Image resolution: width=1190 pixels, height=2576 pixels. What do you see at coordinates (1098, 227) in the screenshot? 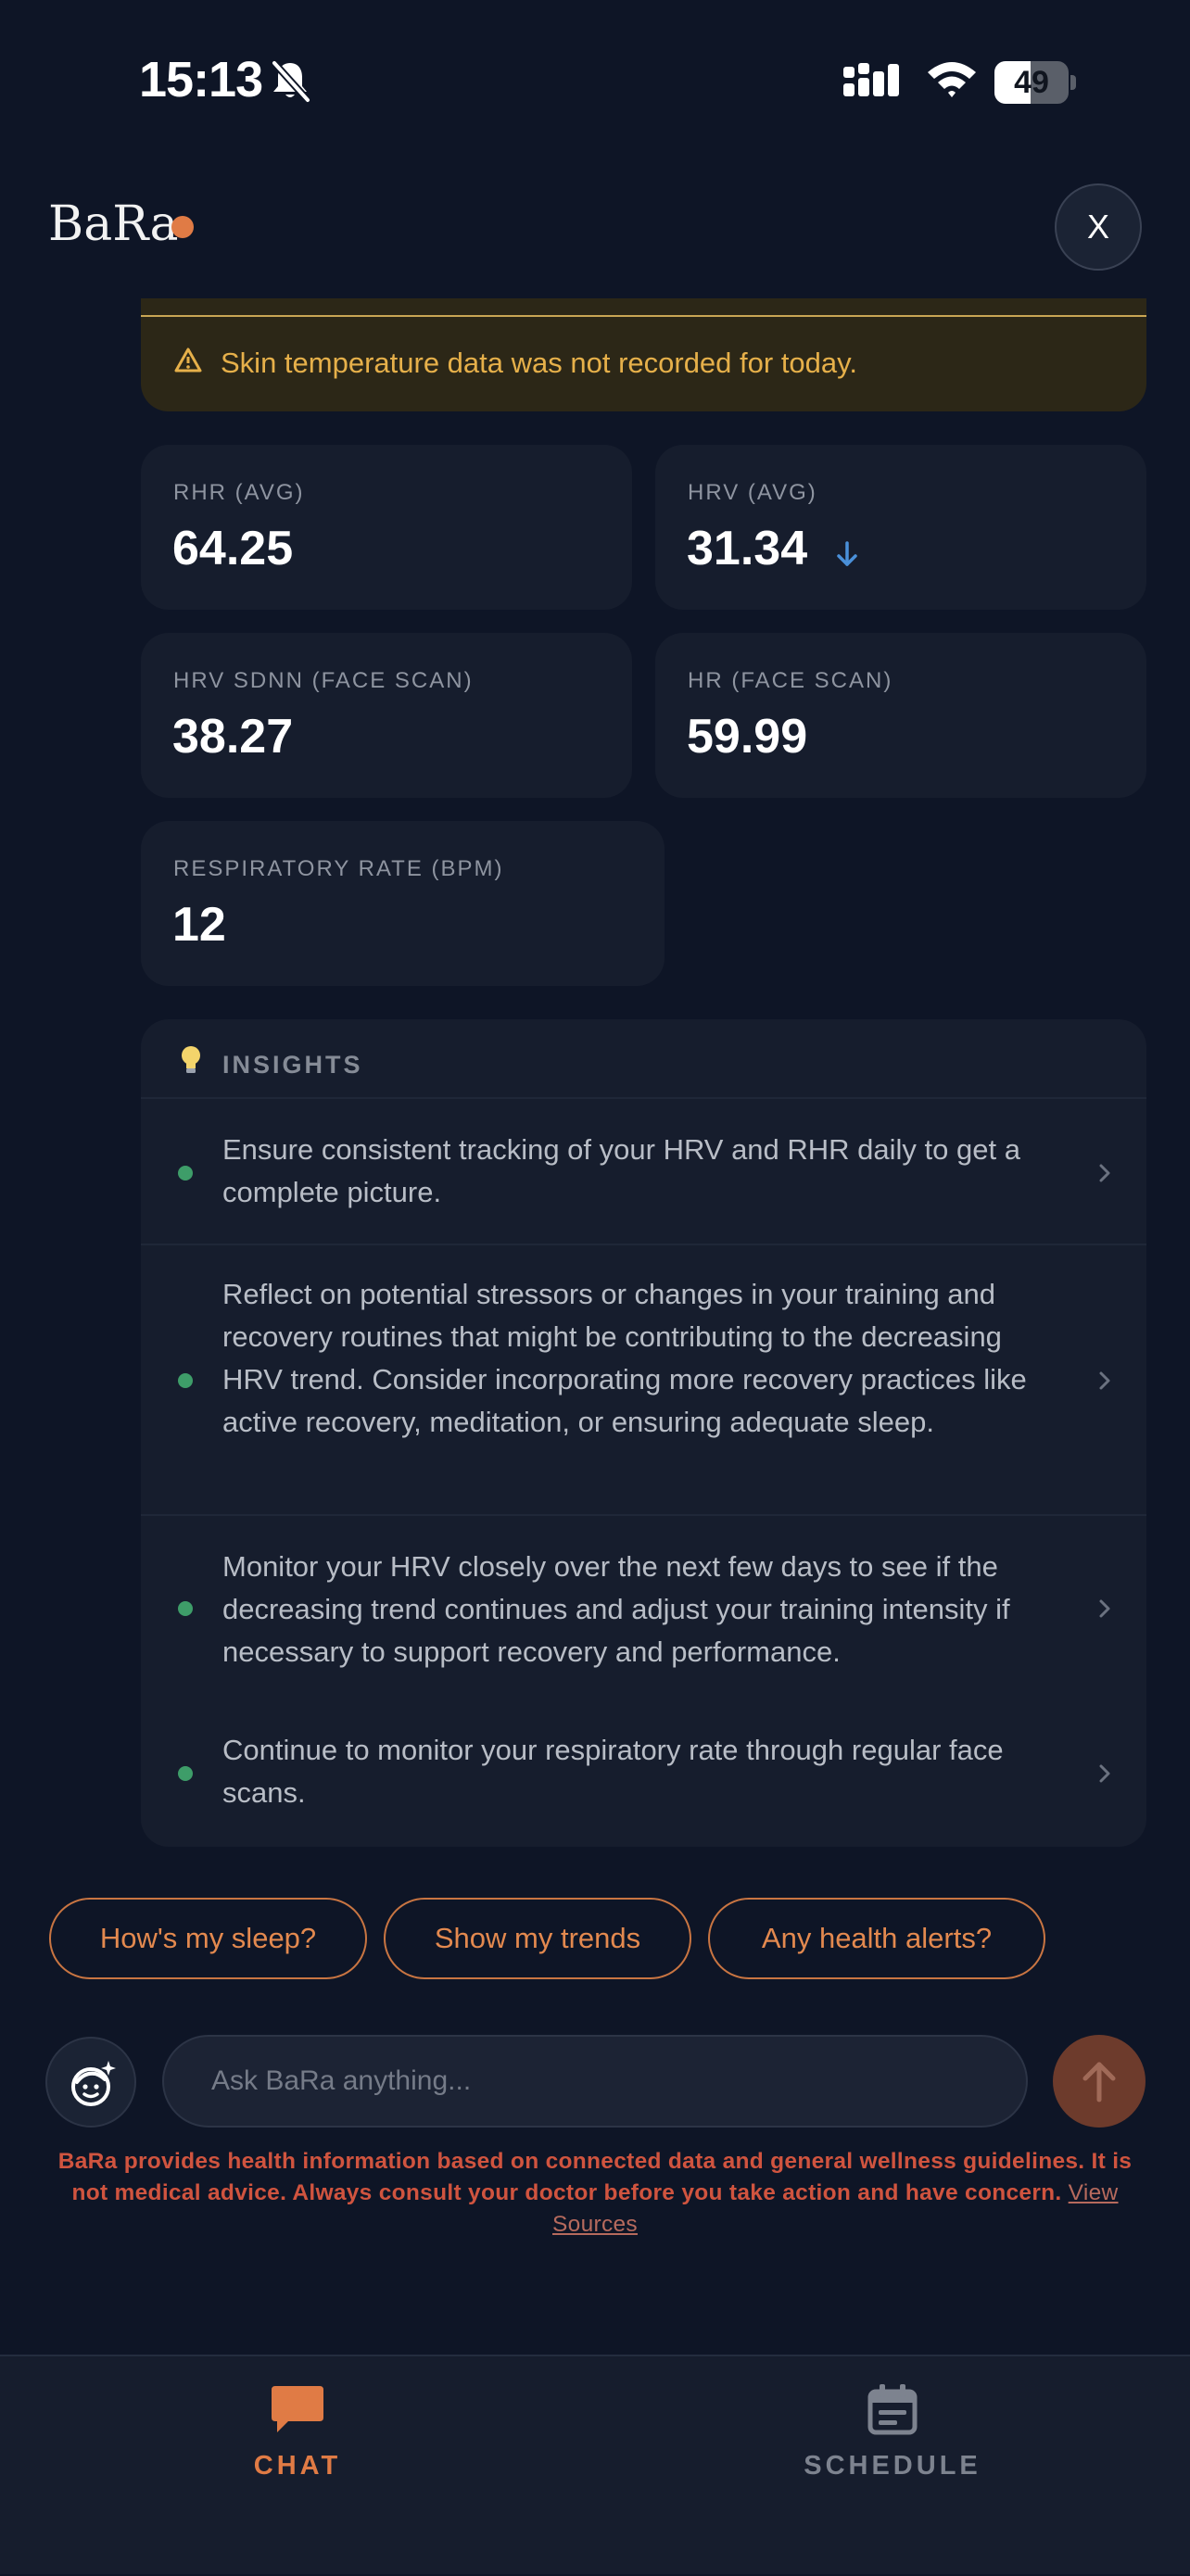
I see `close-button: X` at bounding box center [1098, 227].